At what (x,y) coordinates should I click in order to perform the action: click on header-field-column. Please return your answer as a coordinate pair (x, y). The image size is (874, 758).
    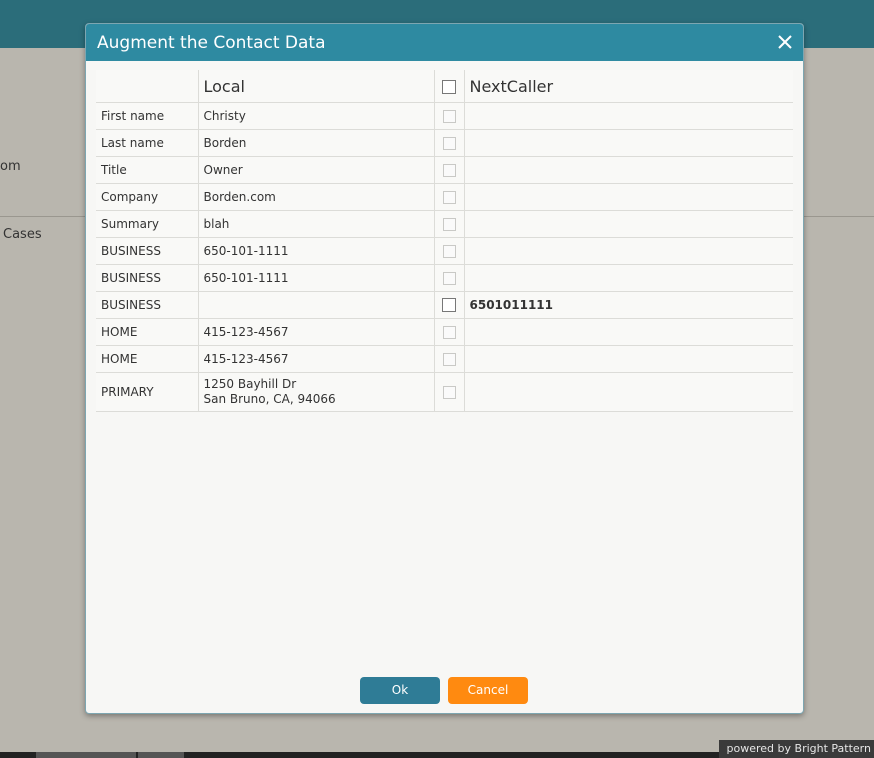
    Looking at the image, I should click on (147, 86).